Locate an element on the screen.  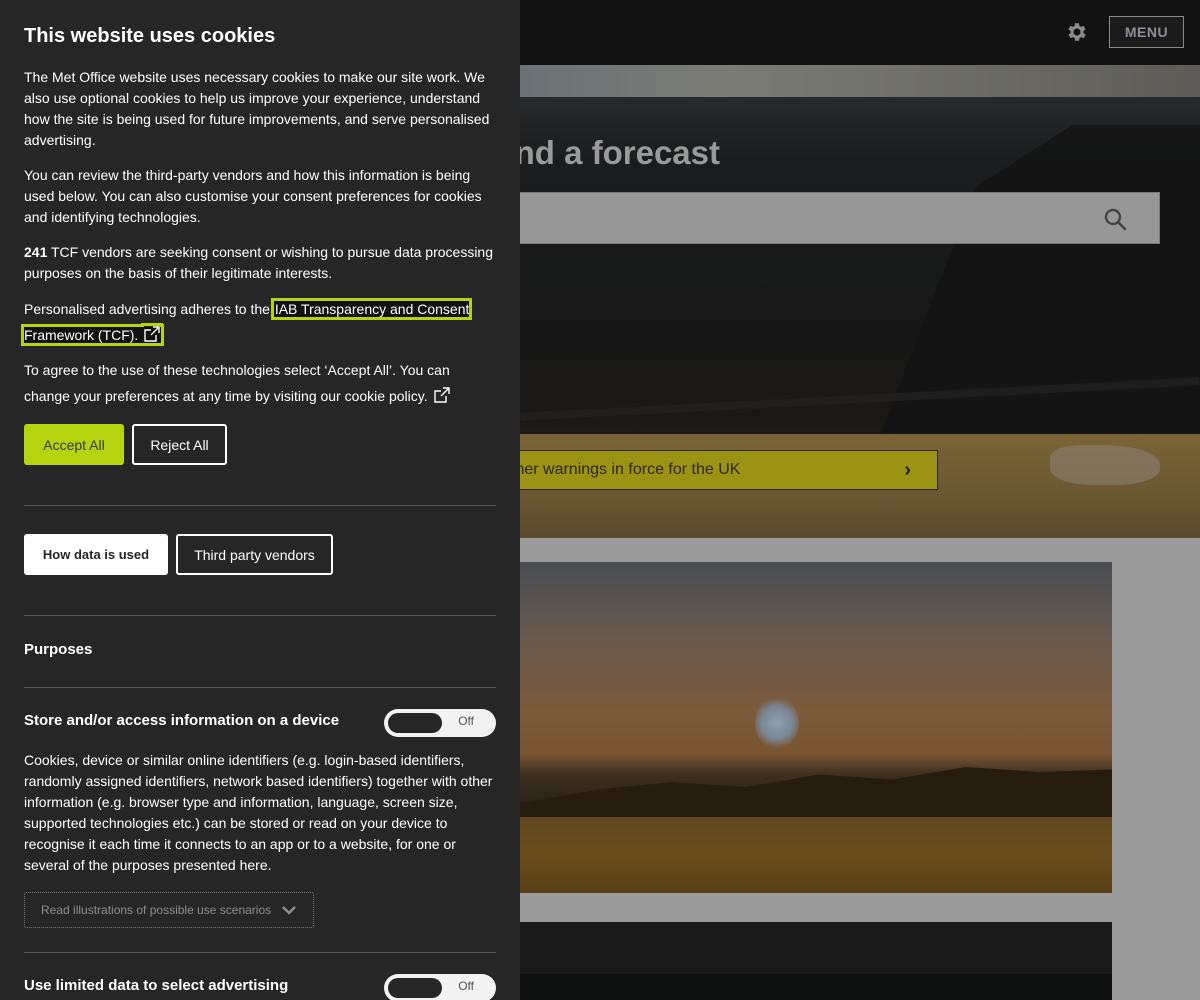
search-icon is located at coordinates (1115, 219).